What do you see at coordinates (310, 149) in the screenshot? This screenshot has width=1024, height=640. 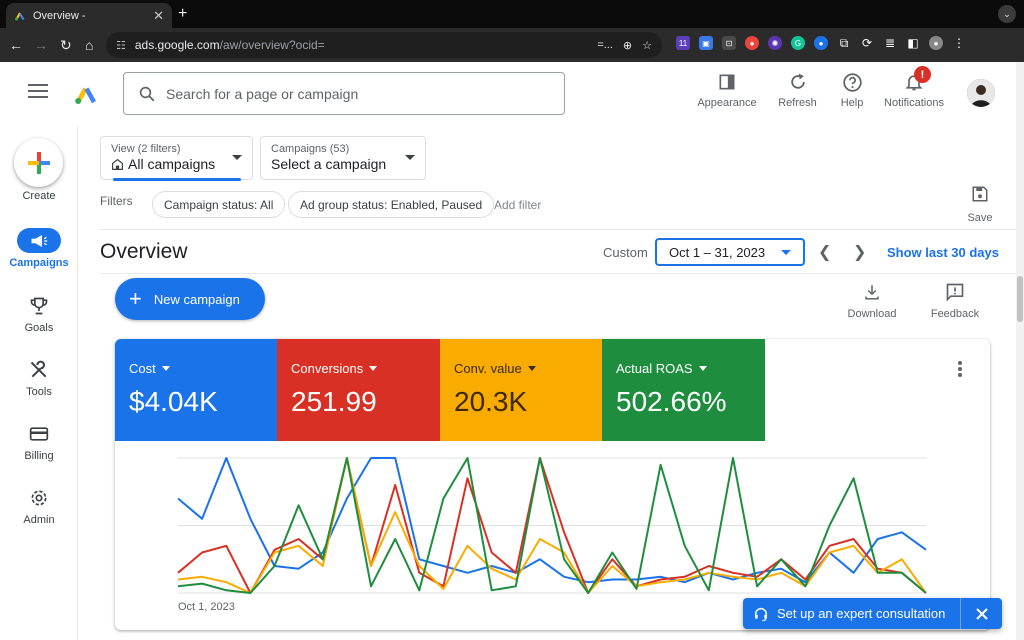 I see `campaign-selector-label: Campaigns (53)` at bounding box center [310, 149].